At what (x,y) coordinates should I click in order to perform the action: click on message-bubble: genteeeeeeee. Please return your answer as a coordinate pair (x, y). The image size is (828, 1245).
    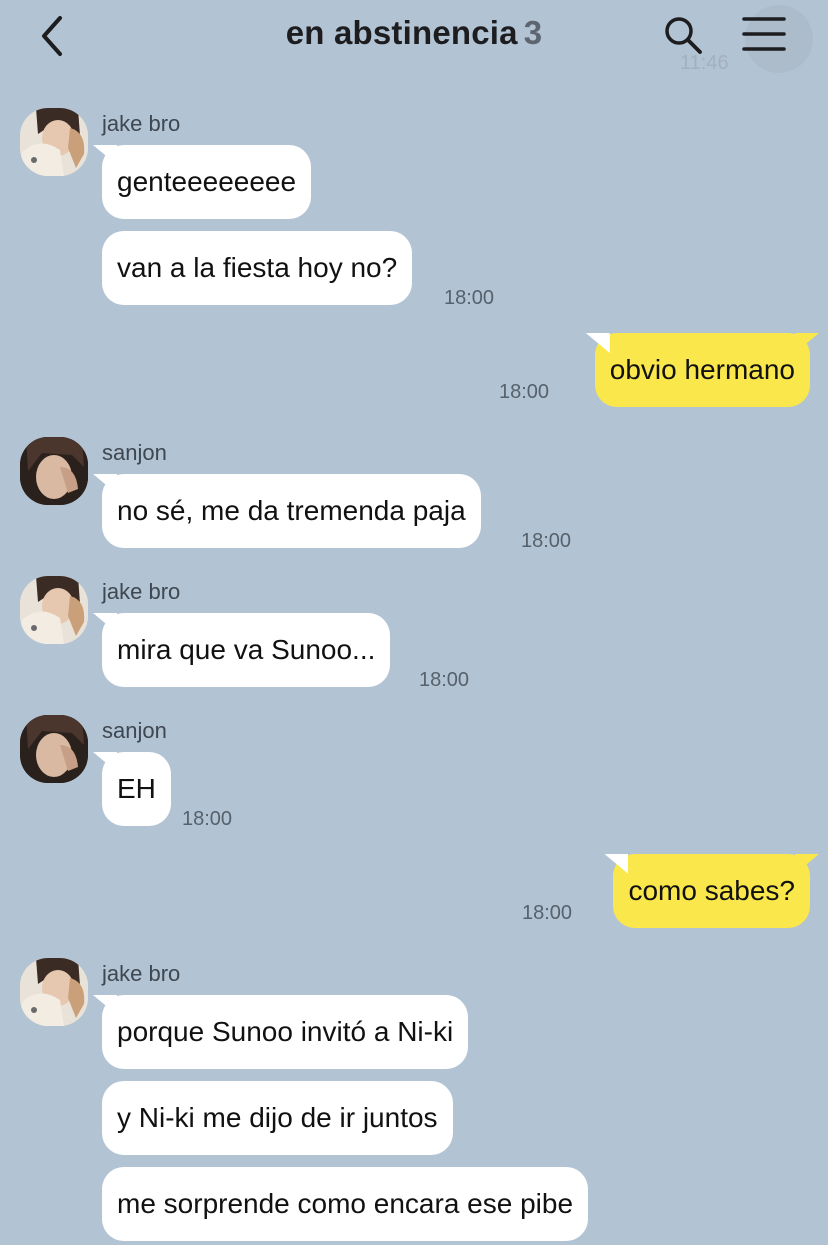
    Looking at the image, I should click on (207, 182).